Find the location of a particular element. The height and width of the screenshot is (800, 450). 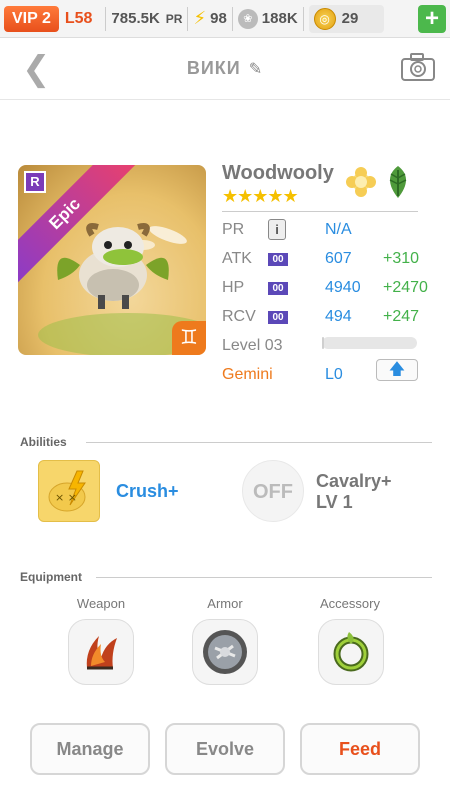

player-level: L58 is located at coordinates (78, 18).